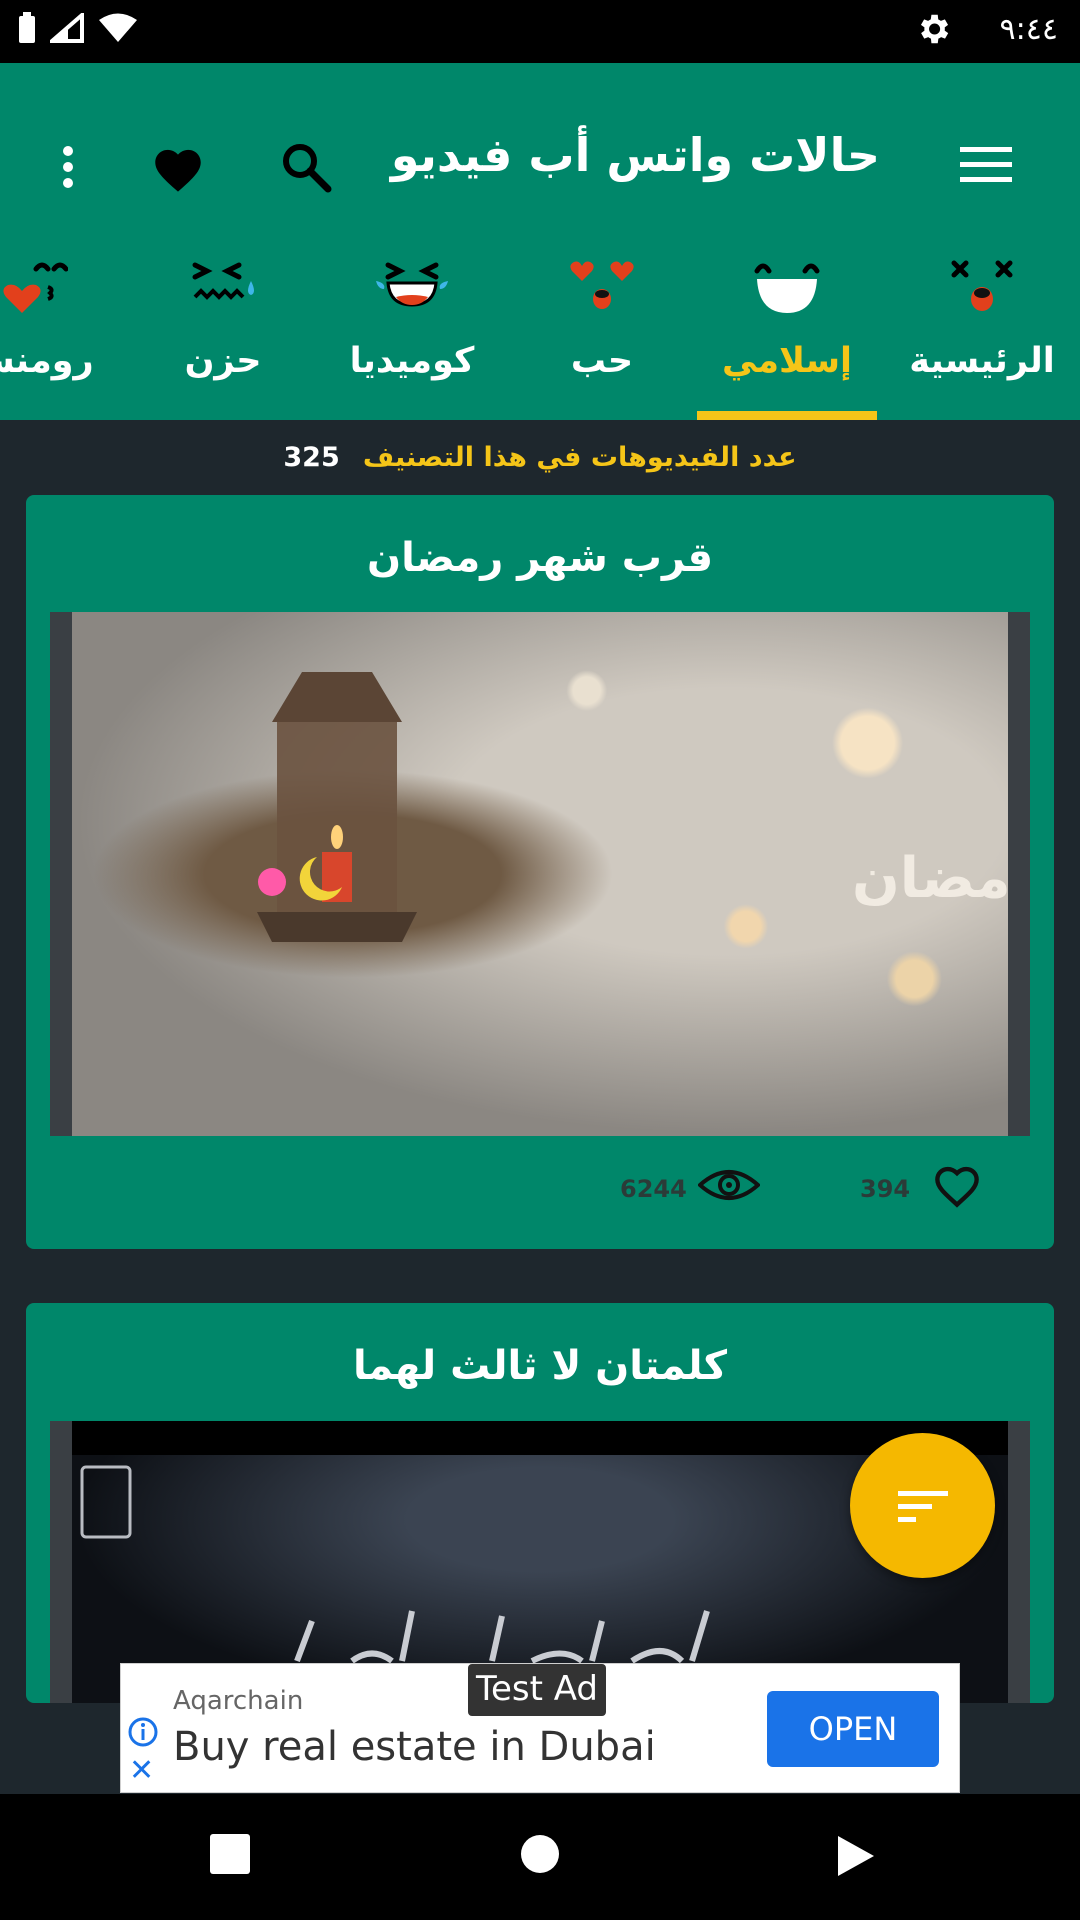 The image size is (1080, 1920). Describe the element at coordinates (412, 326) in the screenshot. I see `tab-comedy: كوميديا` at that location.